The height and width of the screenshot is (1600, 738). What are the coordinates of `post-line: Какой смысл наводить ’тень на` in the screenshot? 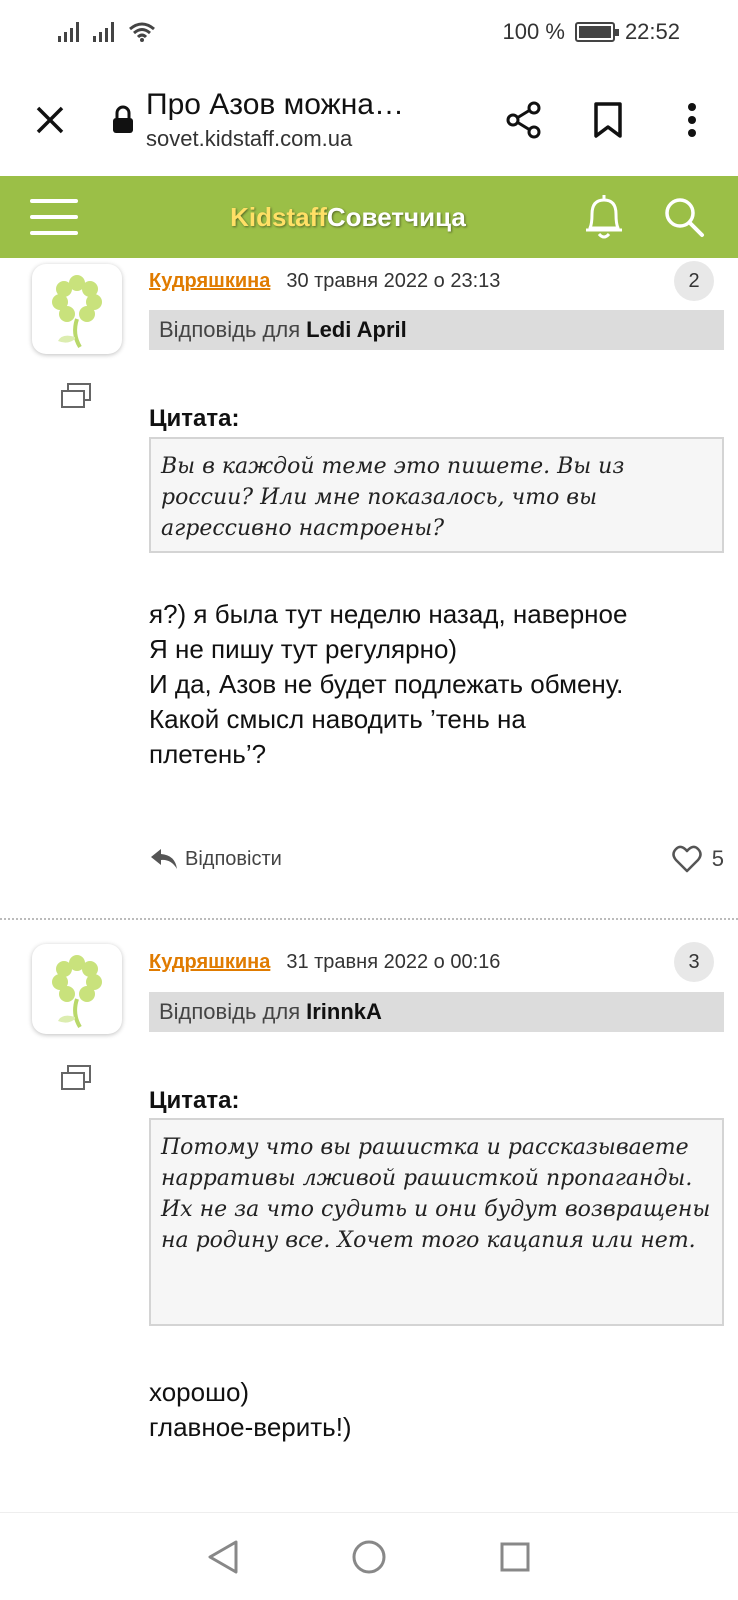 It's located at (337, 719).